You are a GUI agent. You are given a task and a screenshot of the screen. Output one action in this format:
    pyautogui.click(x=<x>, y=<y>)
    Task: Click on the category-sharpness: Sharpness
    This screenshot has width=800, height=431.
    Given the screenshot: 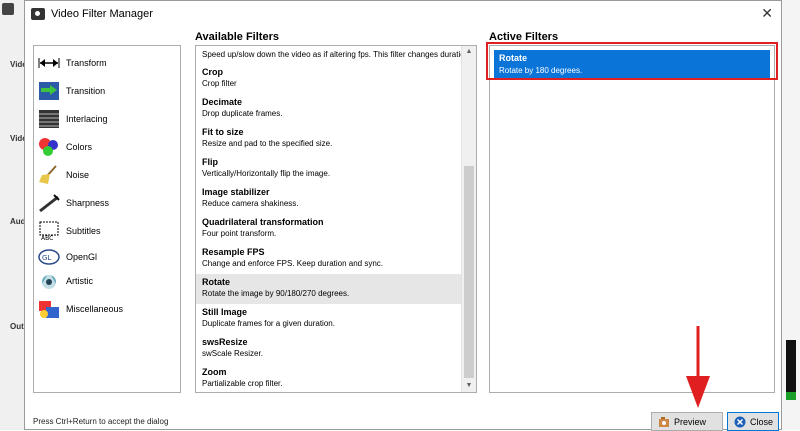 What is the action you would take?
    pyautogui.click(x=73, y=203)
    